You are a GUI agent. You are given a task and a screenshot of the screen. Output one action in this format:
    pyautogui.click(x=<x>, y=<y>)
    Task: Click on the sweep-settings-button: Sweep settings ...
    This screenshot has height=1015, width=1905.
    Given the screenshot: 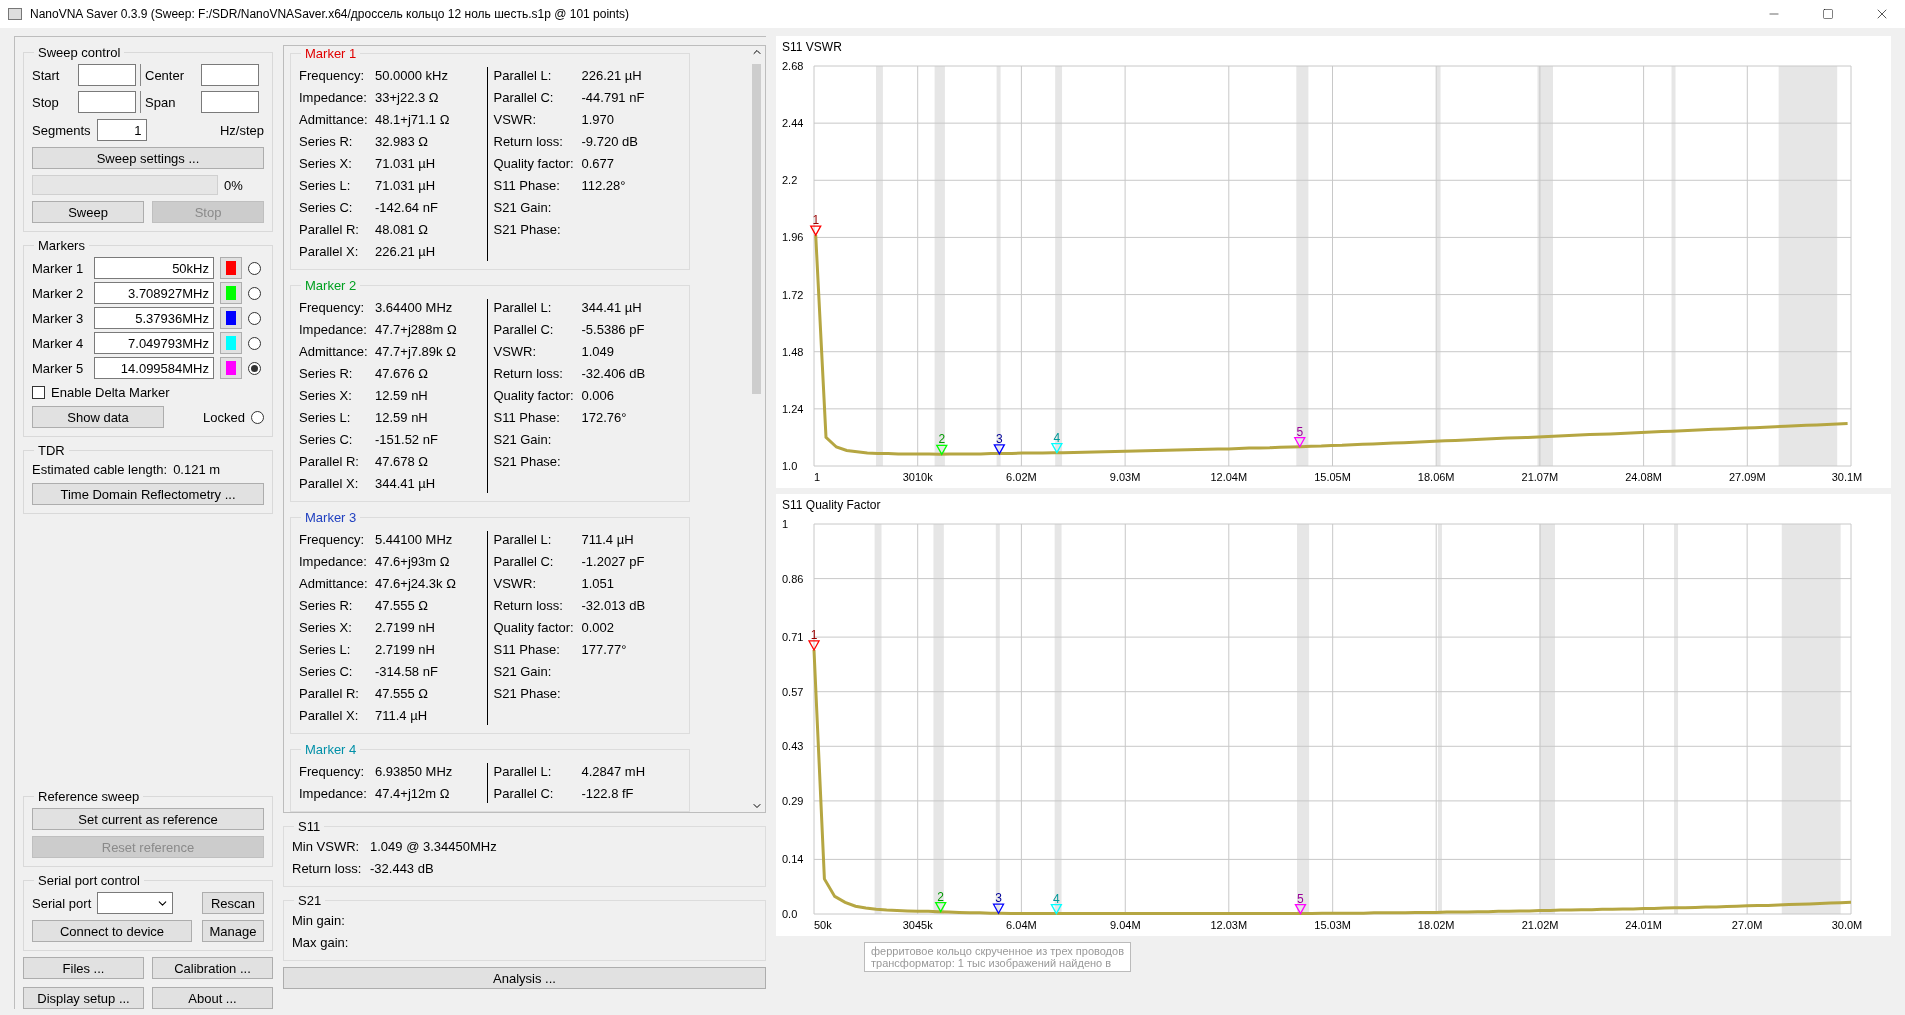 What is the action you would take?
    pyautogui.click(x=148, y=158)
    